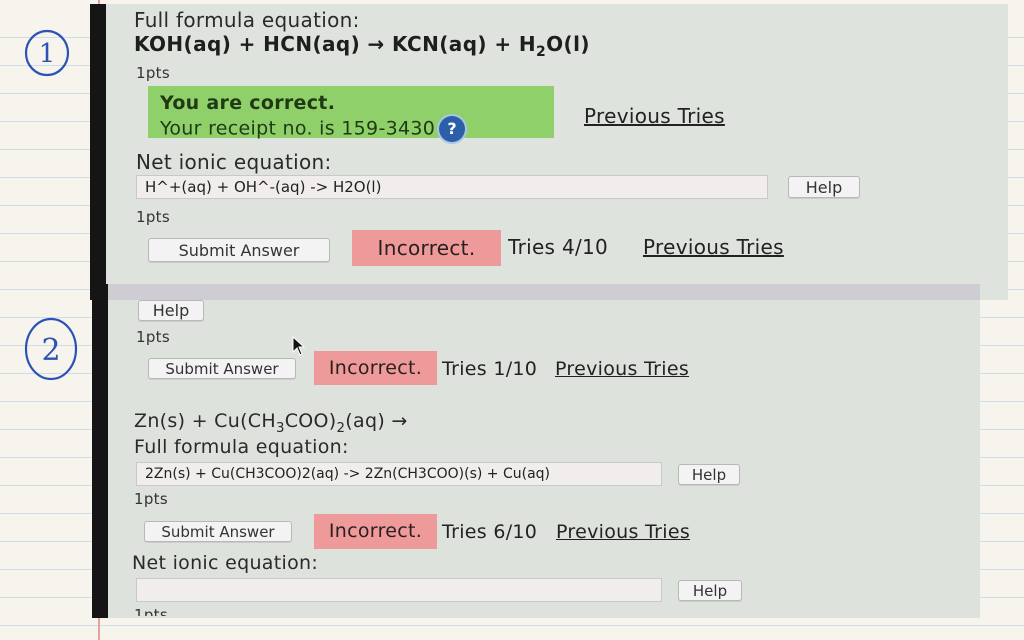  I want to click on full-formula-answer-input, so click(399, 474).